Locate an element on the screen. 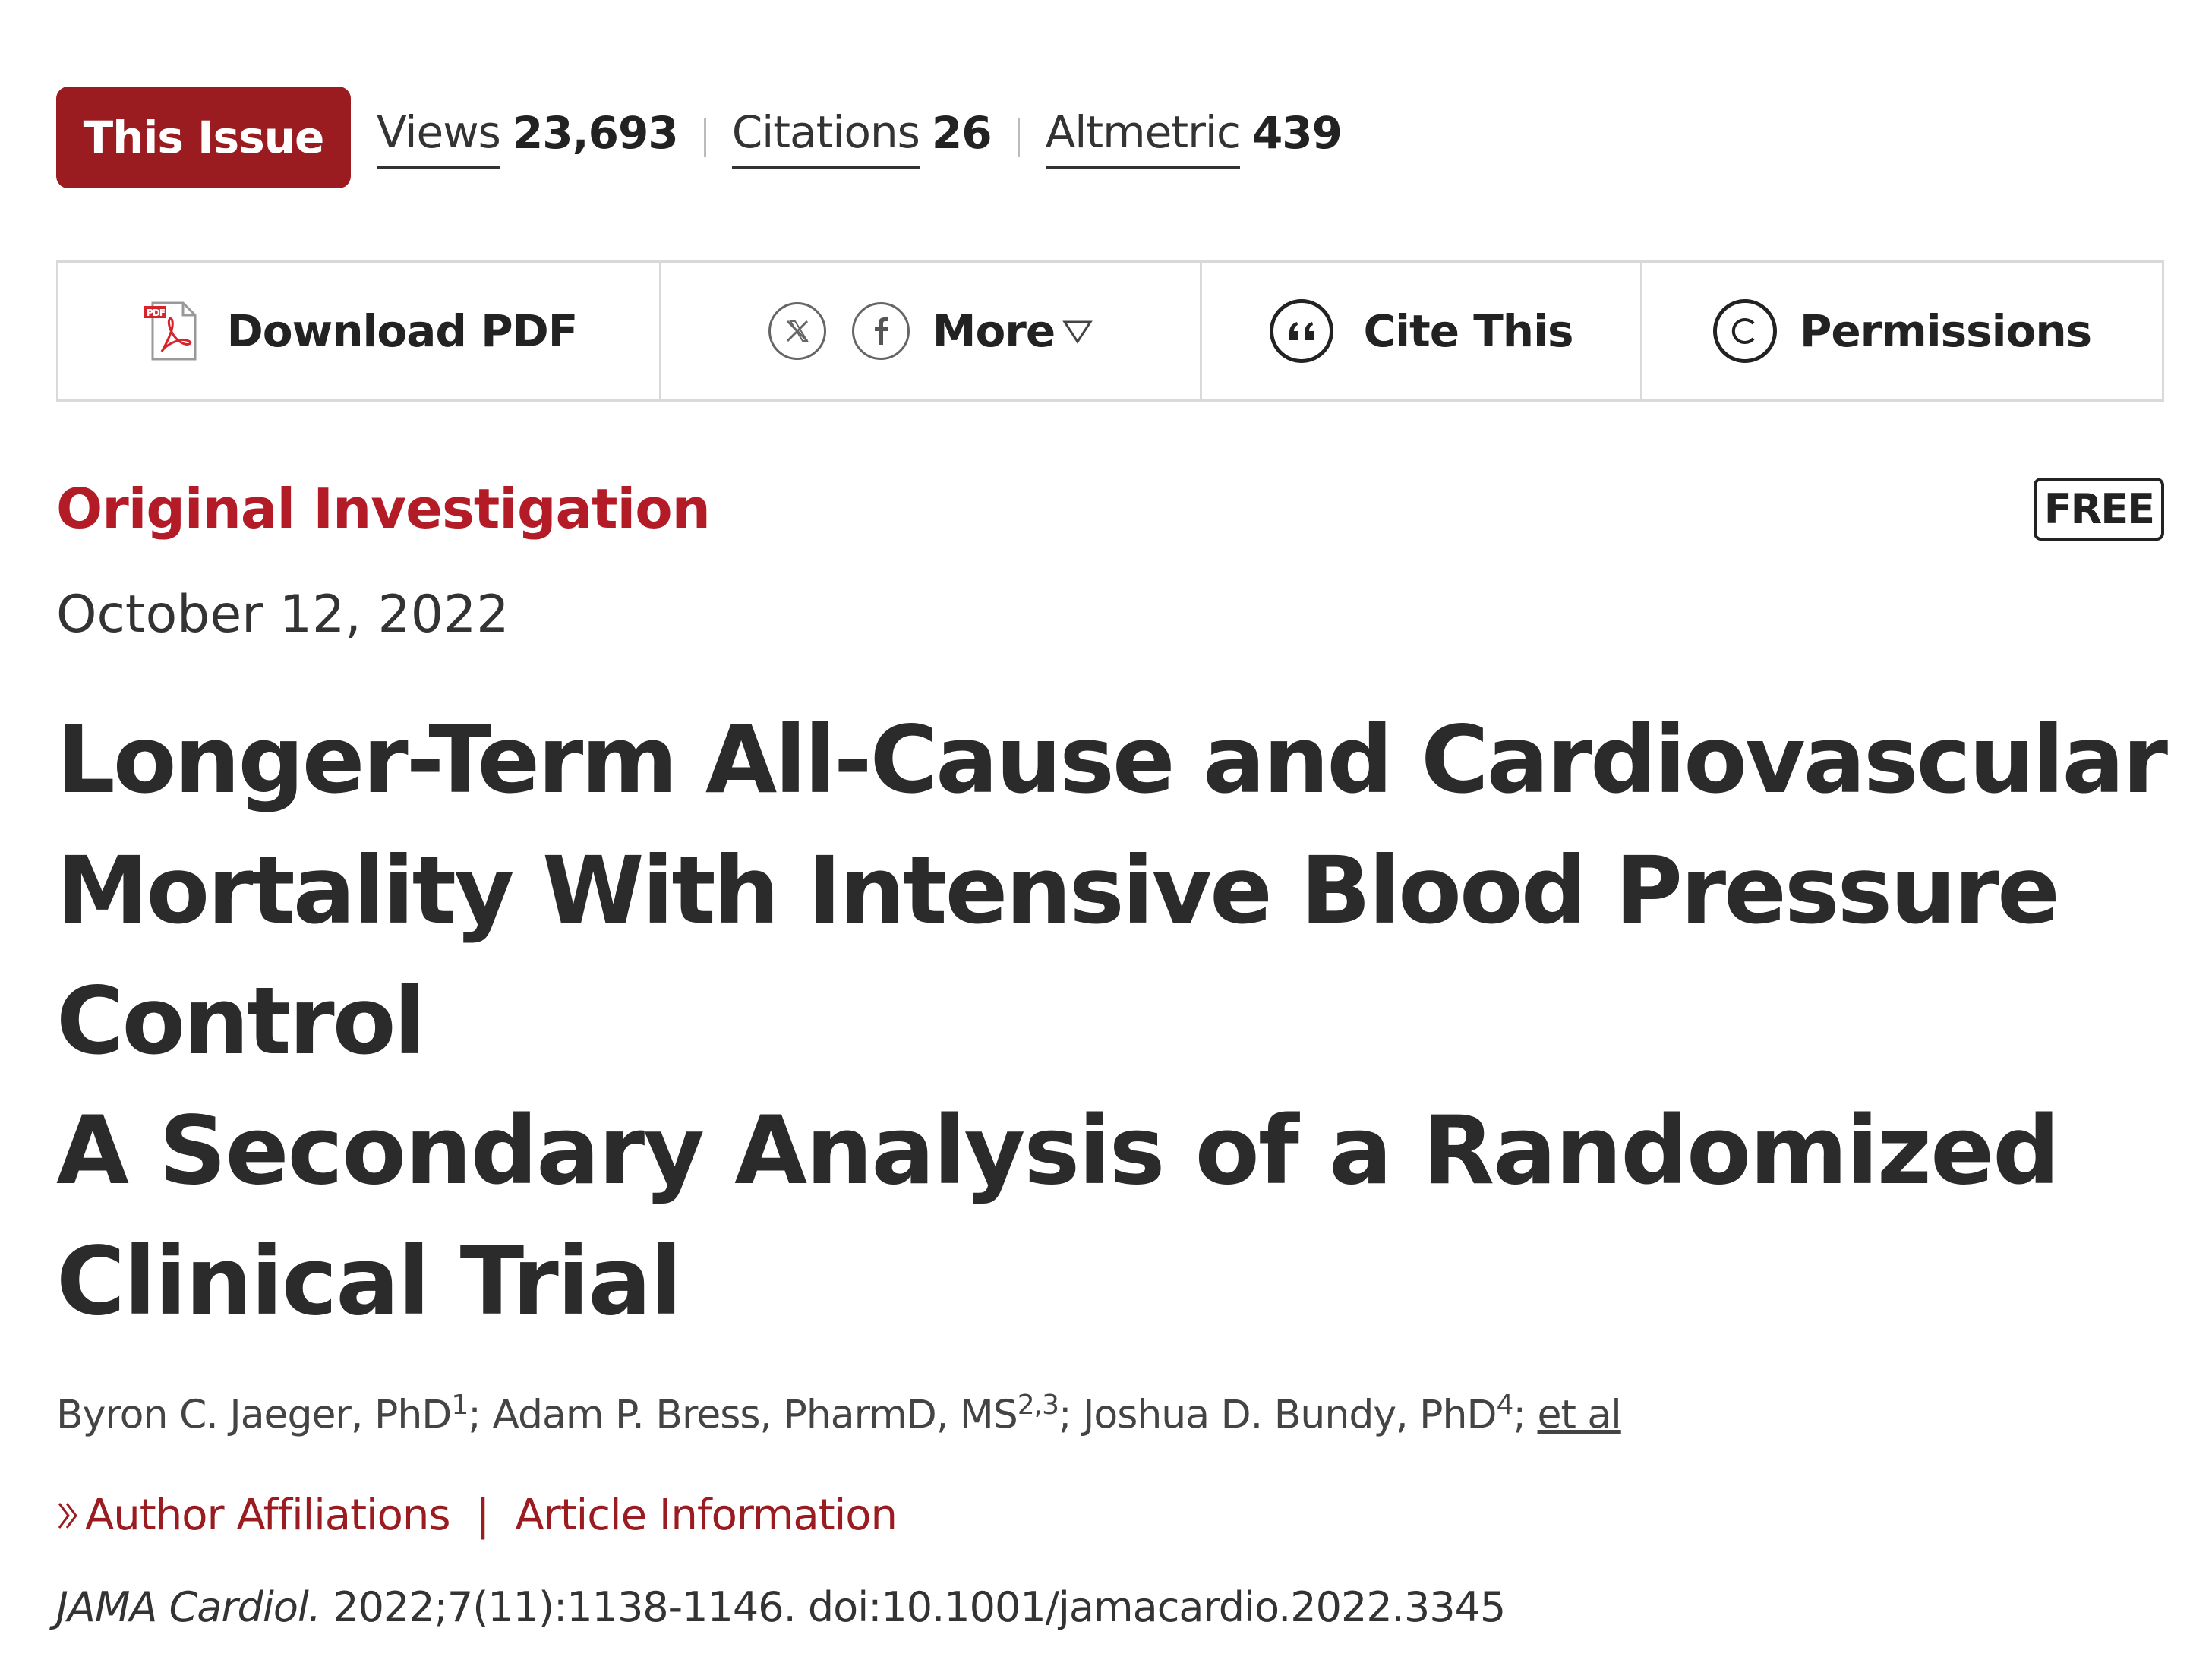 Image resolution: width=2212 pixels, height=1666 pixels. citations-metric: Citations 26 is located at coordinates (861, 137).